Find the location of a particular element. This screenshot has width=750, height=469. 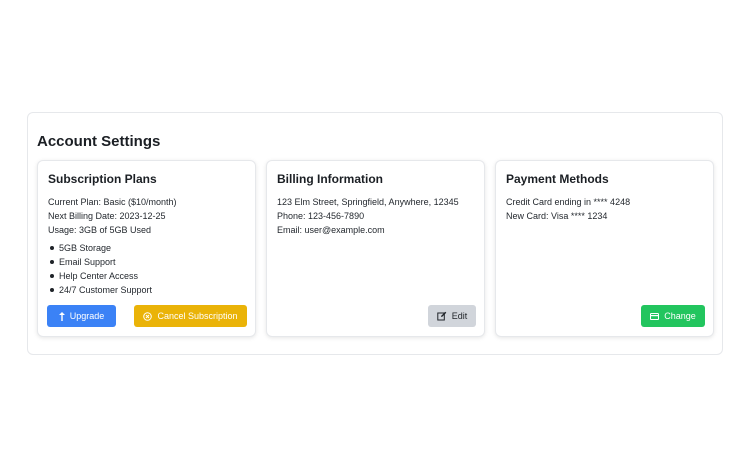

list-item: Help Center Access is located at coordinates (100, 276).